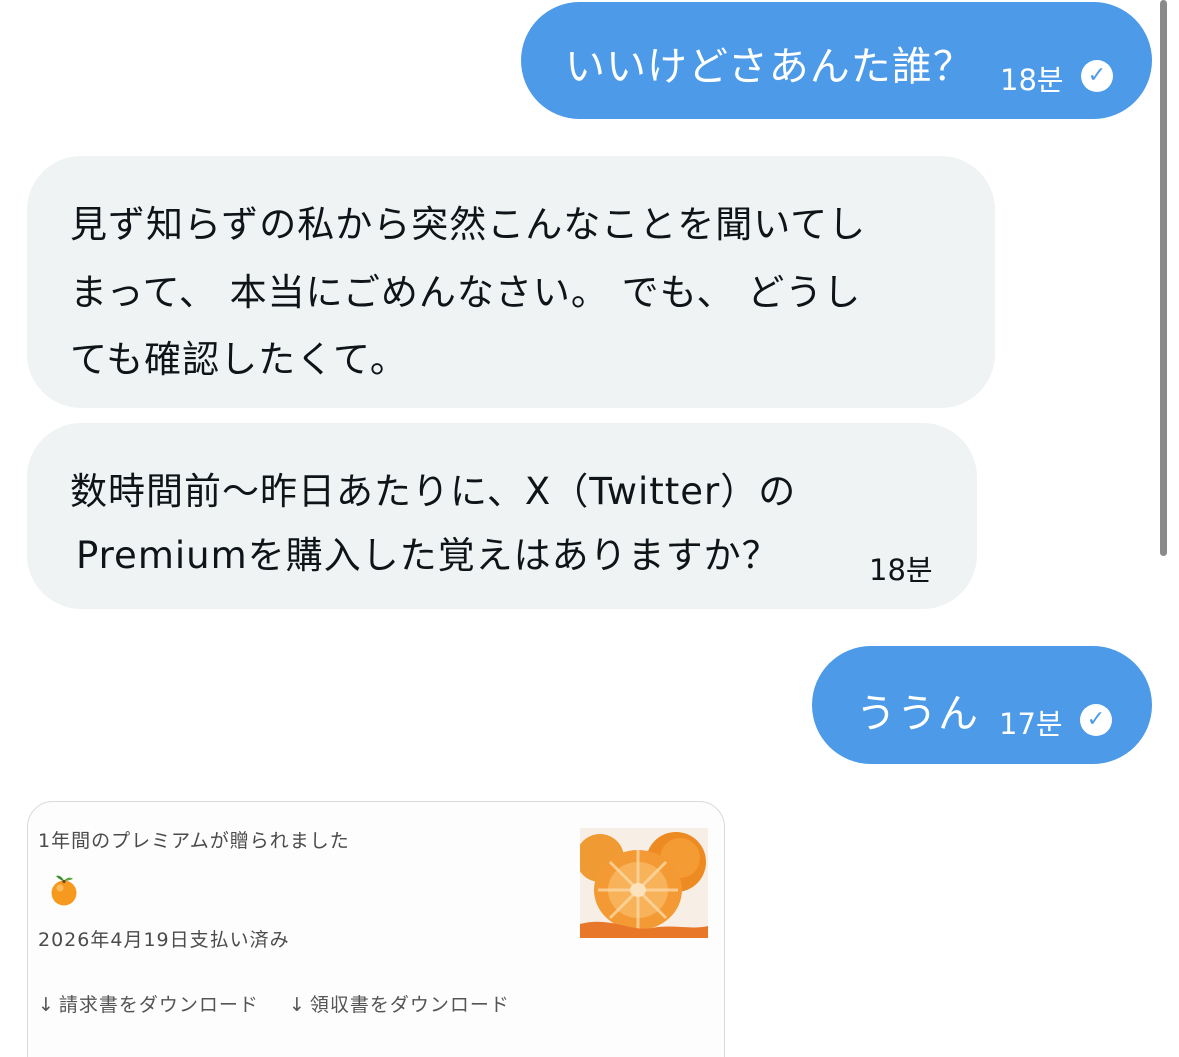 Image resolution: width=1179 pixels, height=1057 pixels. I want to click on message-text-line: ても確認したくて。, so click(239, 359).